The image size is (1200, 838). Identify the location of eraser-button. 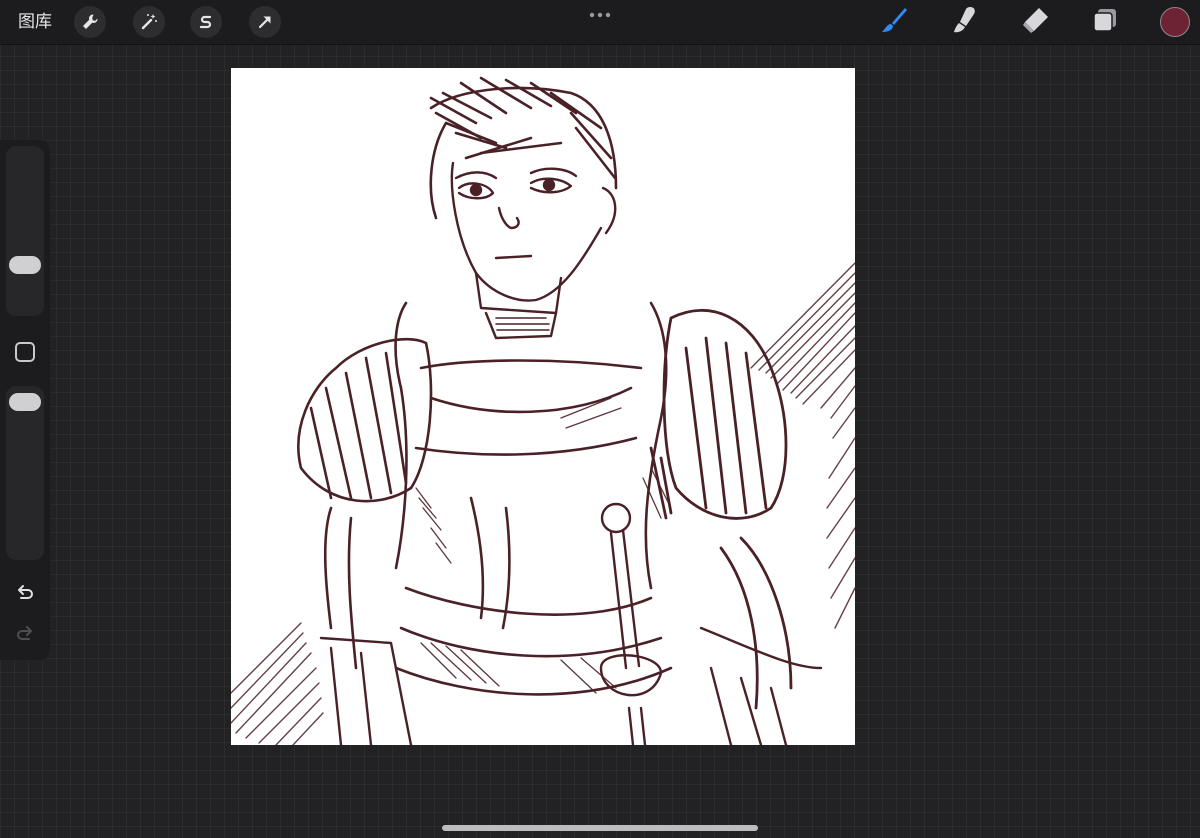
(1035, 22).